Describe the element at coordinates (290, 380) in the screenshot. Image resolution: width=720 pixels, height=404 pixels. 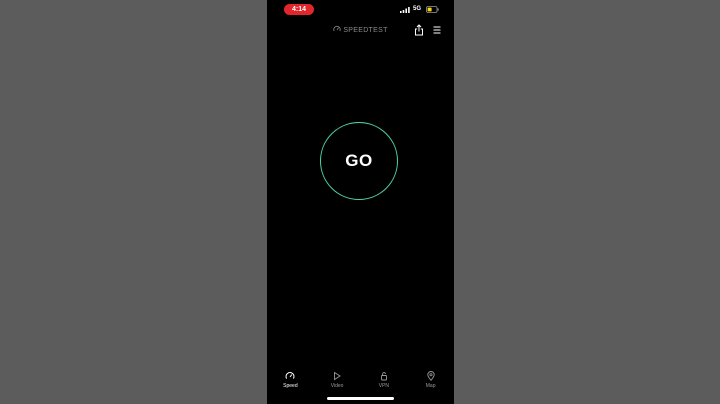
I see `tab-speed: Speed` at that location.